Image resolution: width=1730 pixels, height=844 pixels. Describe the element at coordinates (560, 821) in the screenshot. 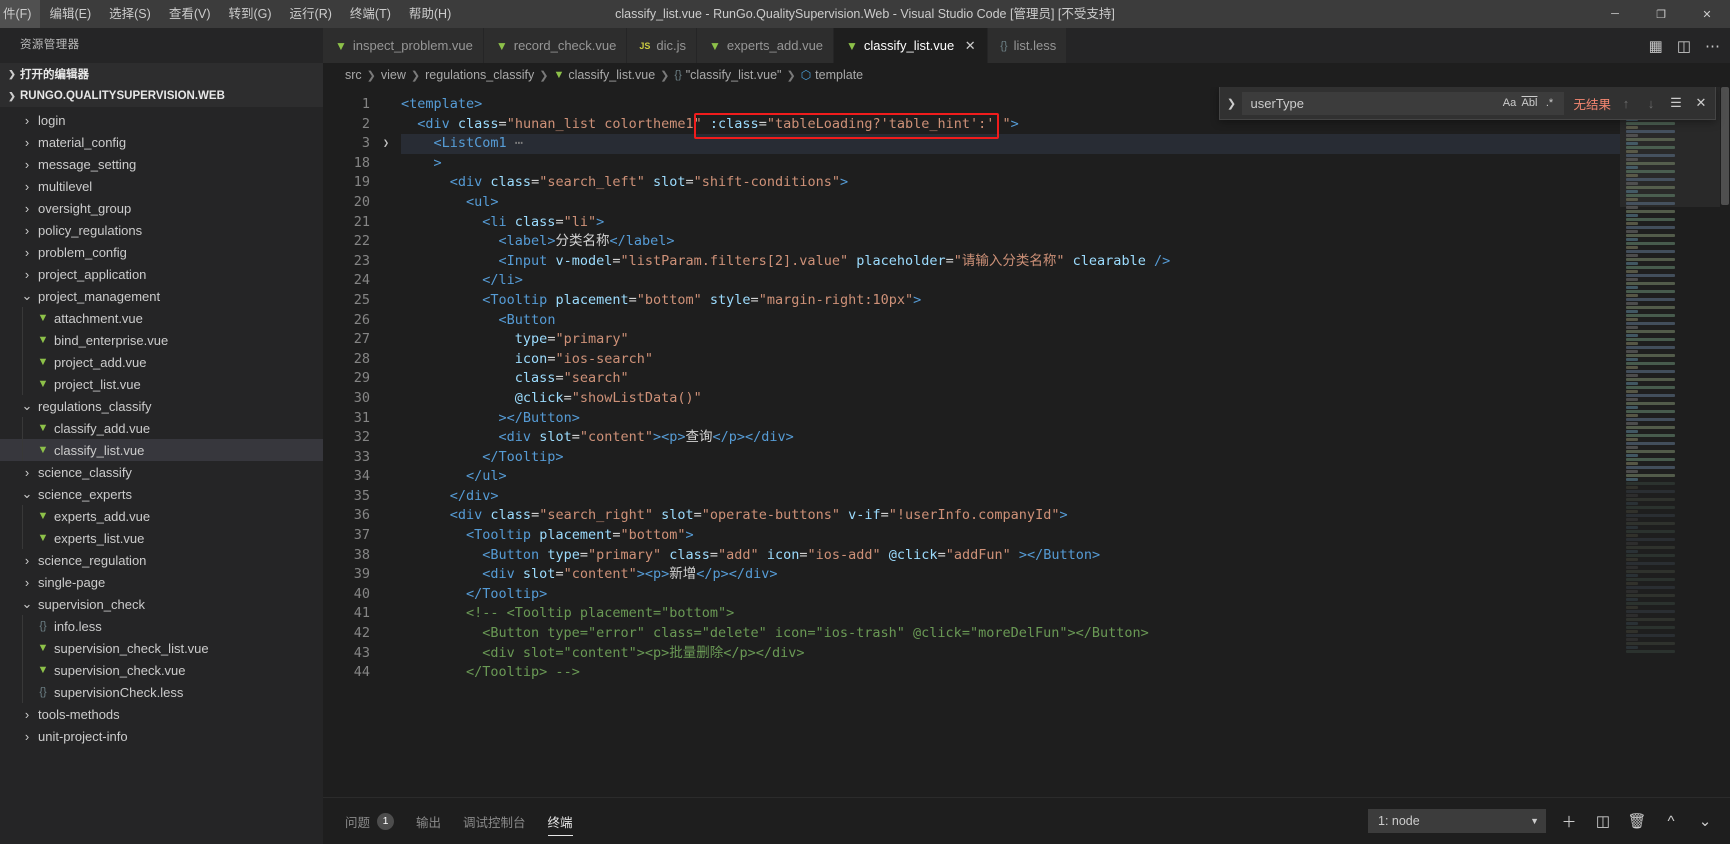

I see `panel-tab-3: 终端` at that location.